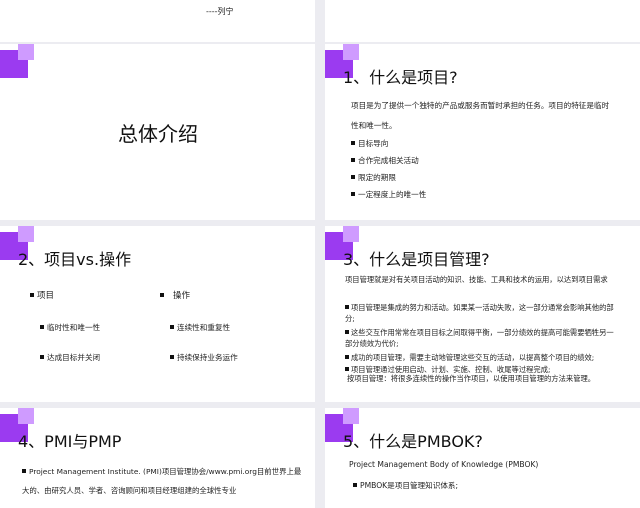 The height and width of the screenshot is (508, 640). I want to click on section-heading: 总体介绍, so click(158, 134).